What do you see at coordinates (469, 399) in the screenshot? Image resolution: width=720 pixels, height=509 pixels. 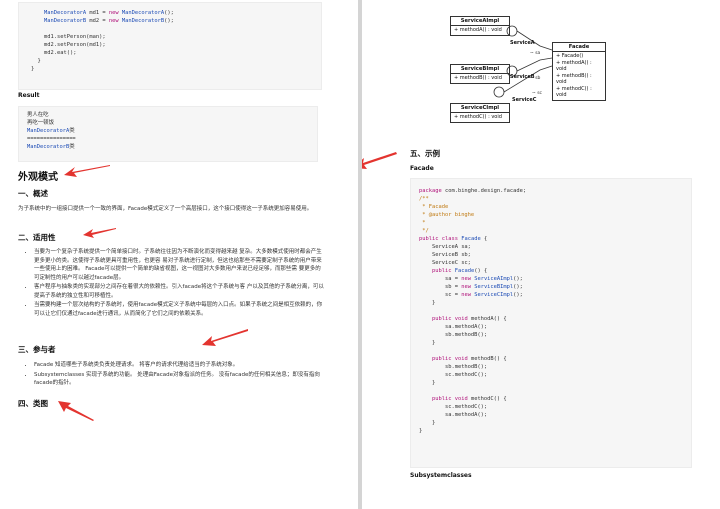 I see `code-main-line: public void methodC() {` at bounding box center [469, 399].